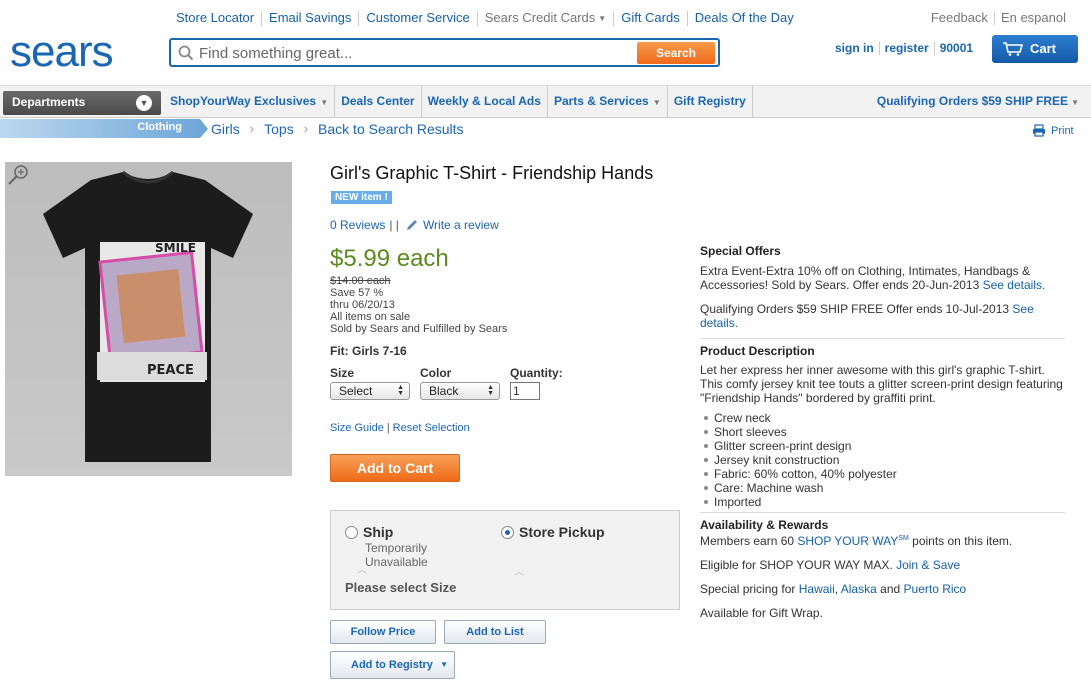 The height and width of the screenshot is (685, 1091). What do you see at coordinates (461, 225) in the screenshot?
I see `write-review-link: Write a review` at bounding box center [461, 225].